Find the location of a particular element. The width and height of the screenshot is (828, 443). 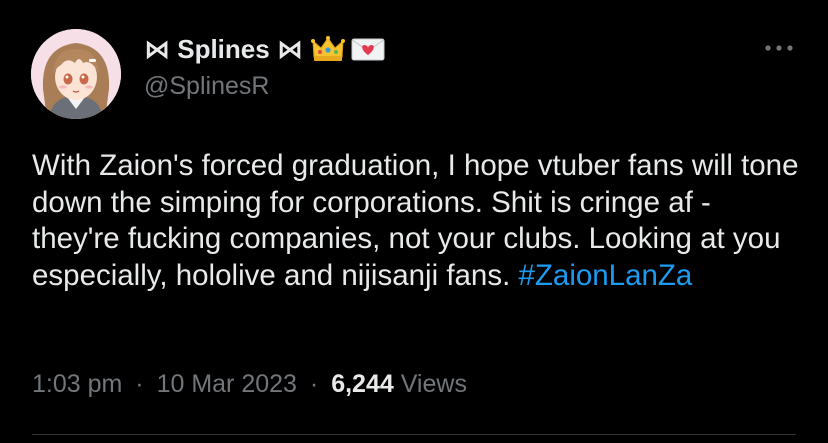

tweet-time: 1:03 pm is located at coordinates (77, 384).